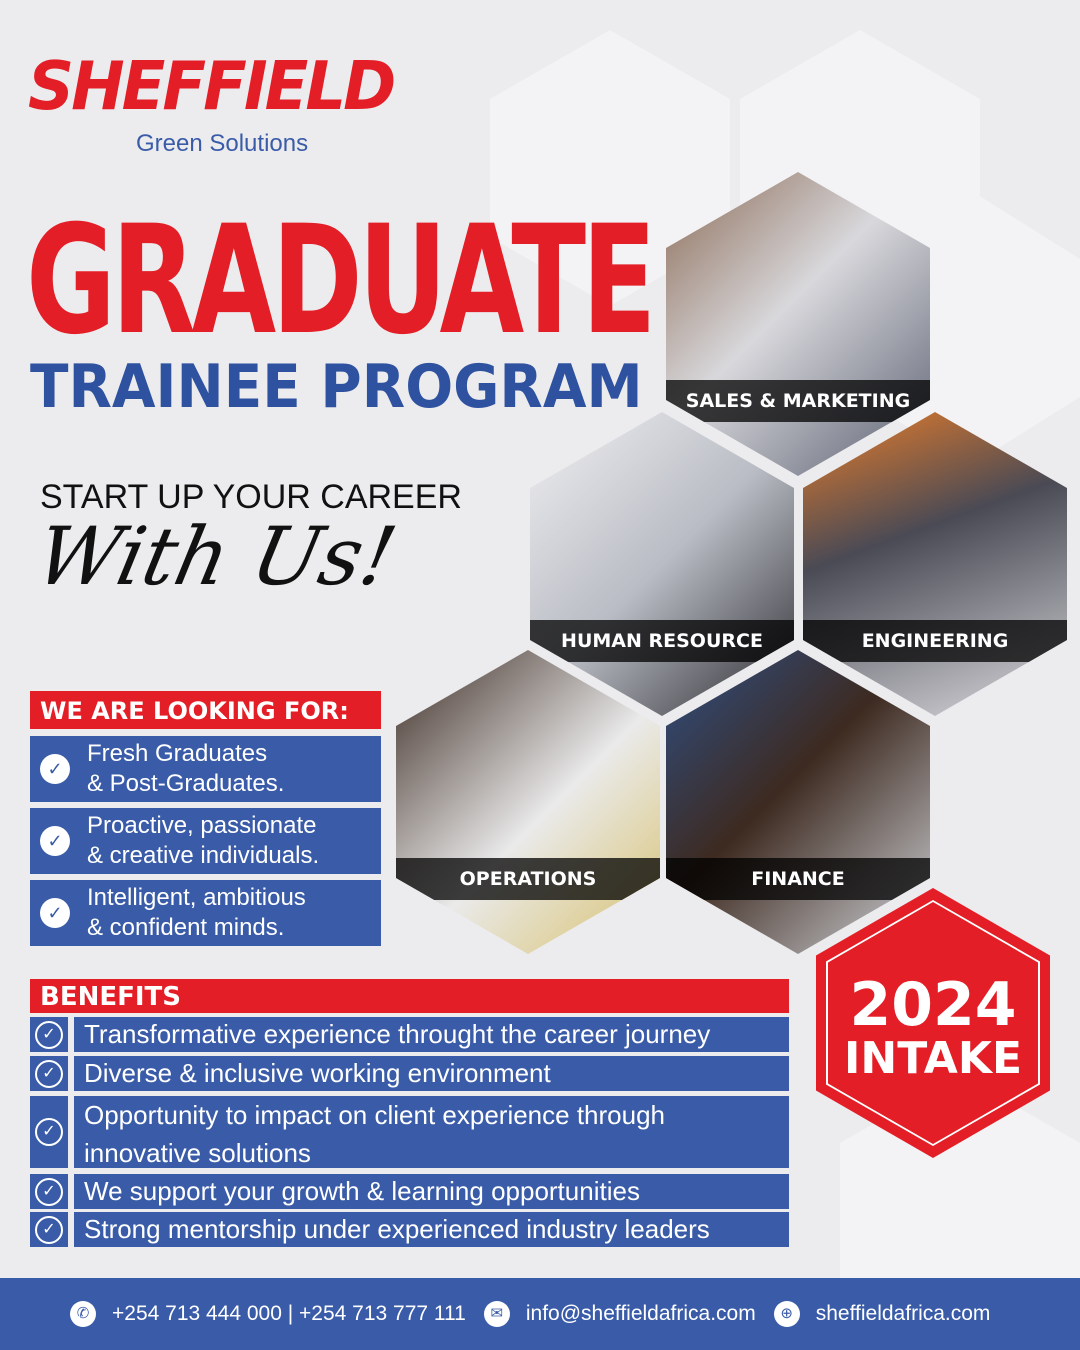  What do you see at coordinates (336, 387) in the screenshot?
I see `headline-trainee-program: TRAINEE PROGRAM` at bounding box center [336, 387].